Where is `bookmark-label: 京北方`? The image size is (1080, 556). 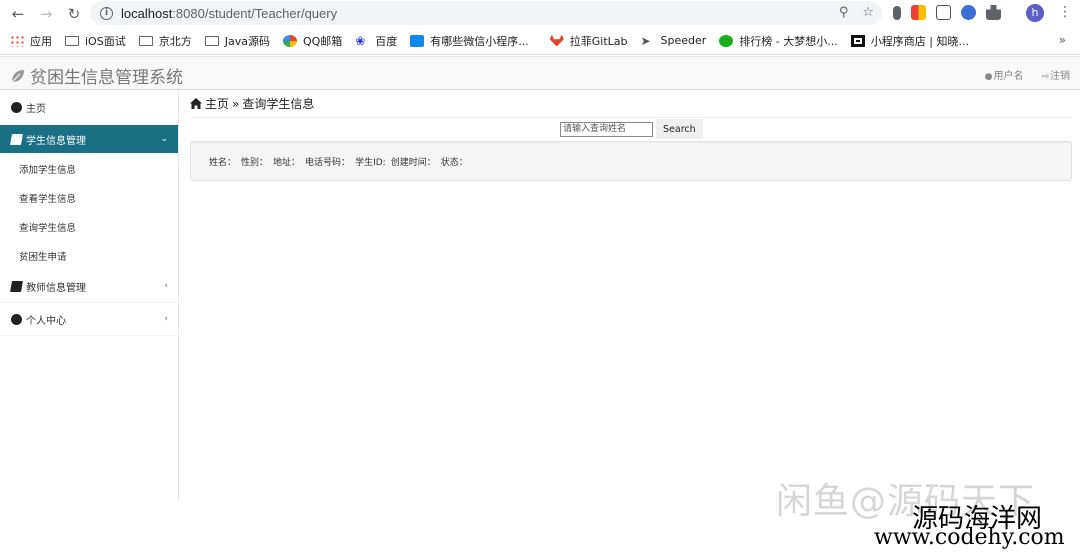
bookmark-label: 京北方 is located at coordinates (175, 41).